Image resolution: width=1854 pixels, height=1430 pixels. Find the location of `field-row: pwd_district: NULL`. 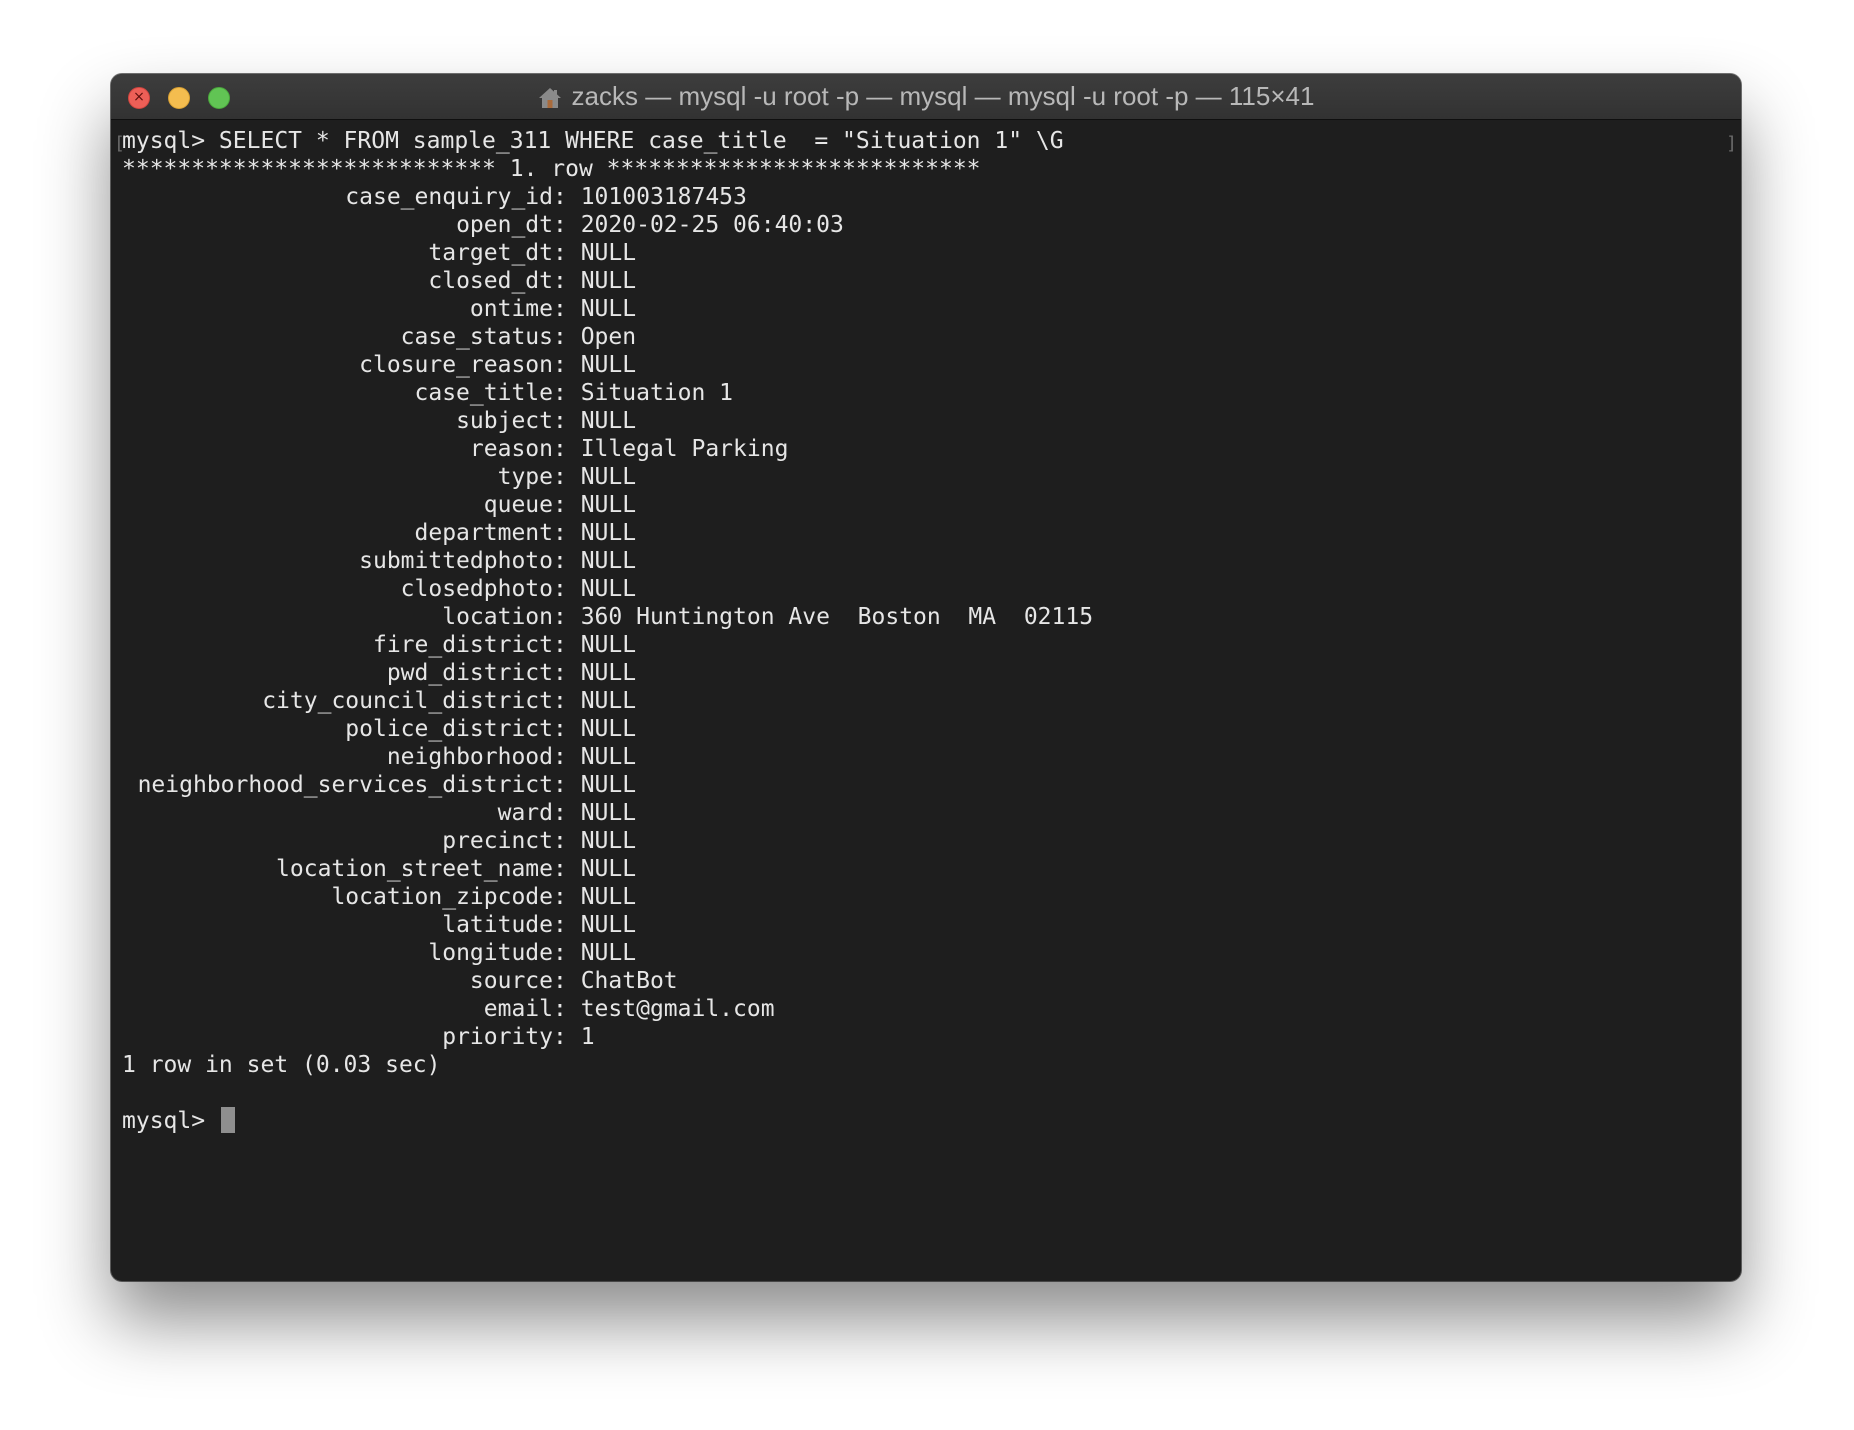

field-row: pwd_district: NULL is located at coordinates (931, 673).